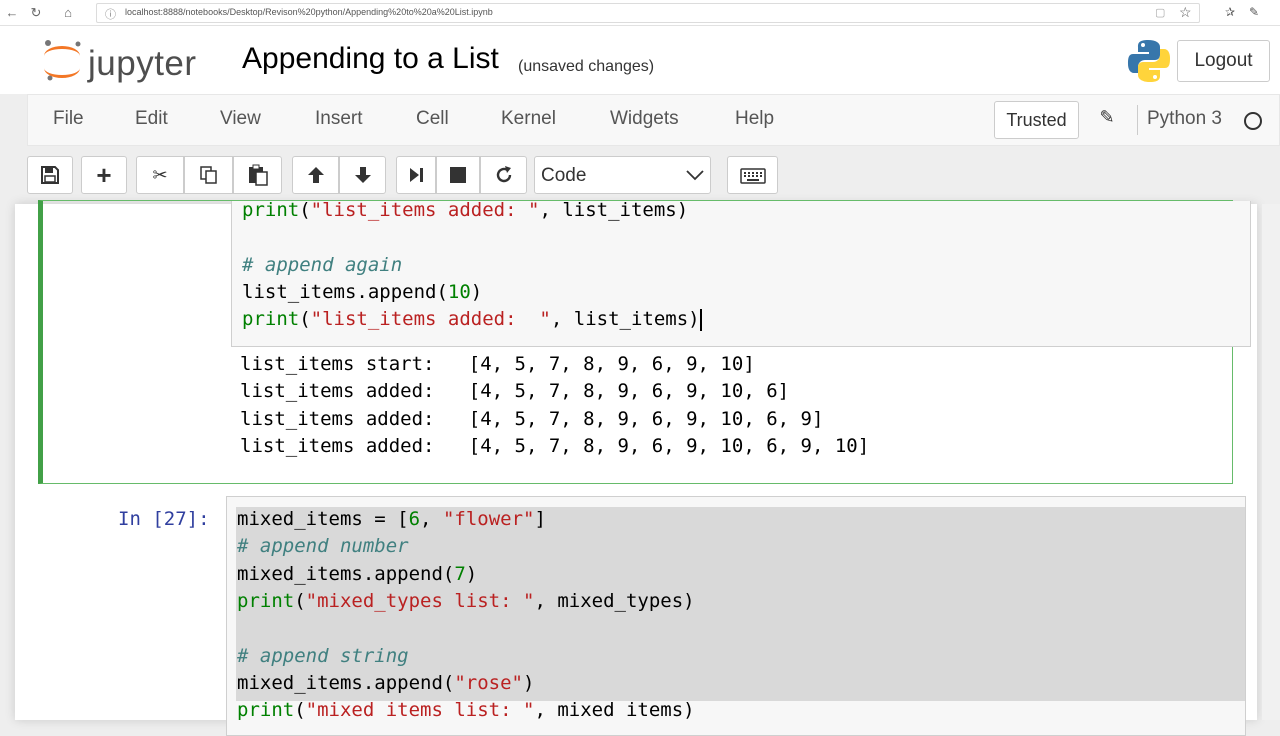 This screenshot has width=1280, height=736. I want to click on code-token: list_items.append(, so click(345, 291).